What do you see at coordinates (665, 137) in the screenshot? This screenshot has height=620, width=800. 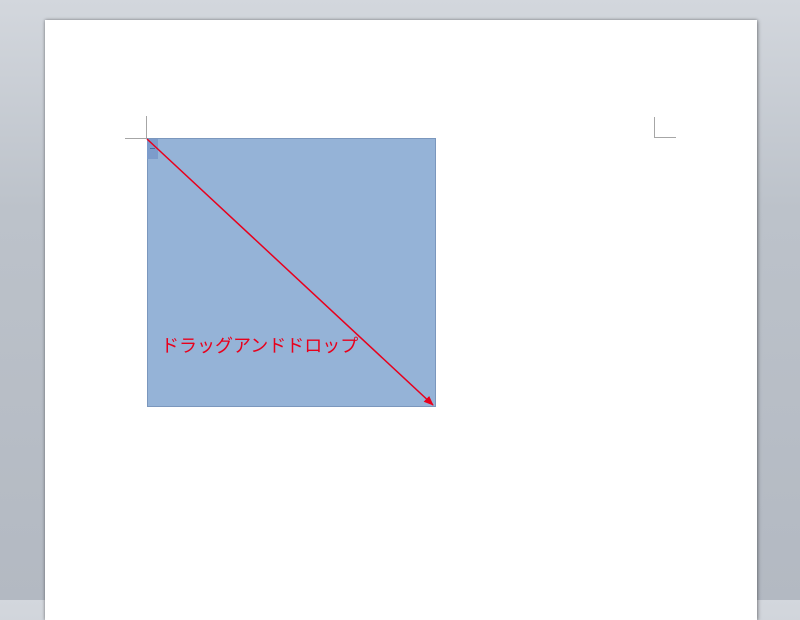 I see `margin-corner-top-right-horizontal` at bounding box center [665, 137].